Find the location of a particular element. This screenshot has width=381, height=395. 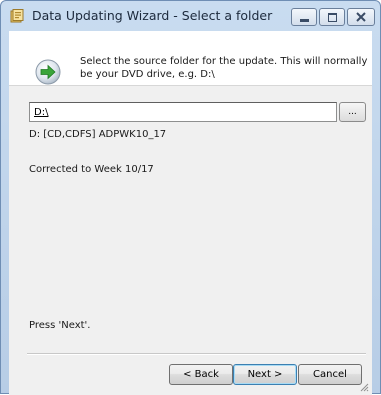

next-button: Next > is located at coordinates (265, 374).